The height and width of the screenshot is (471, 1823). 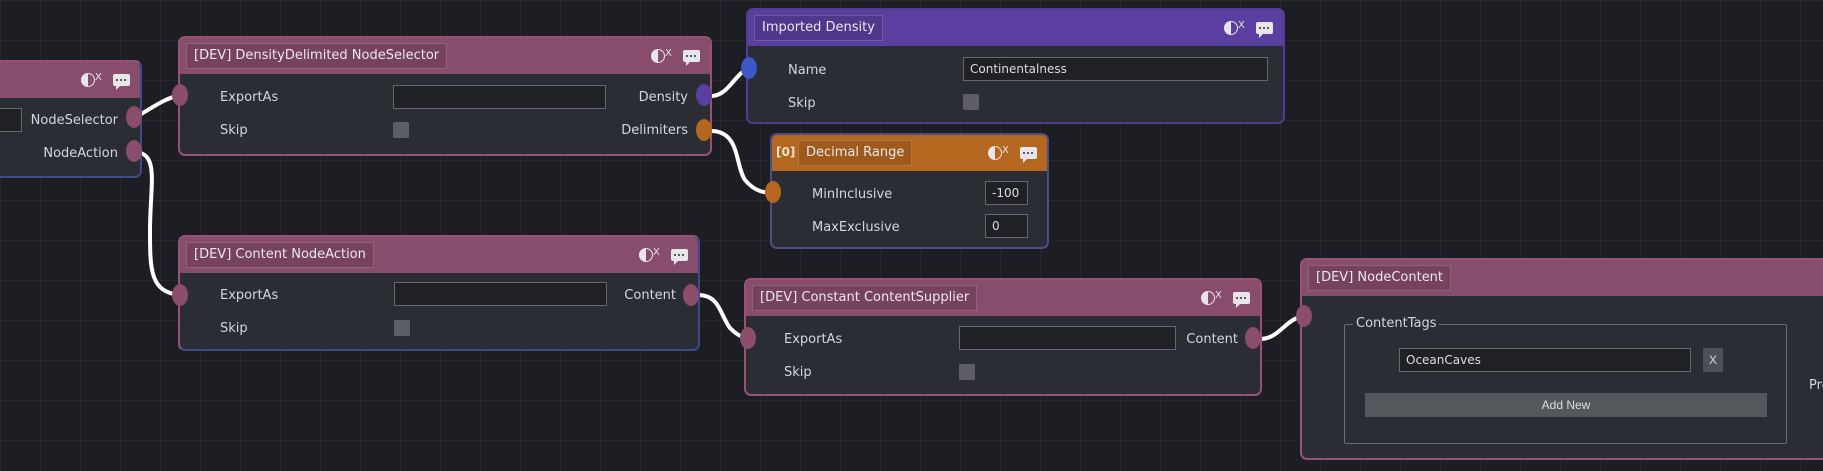 I want to click on node-header: [0] Decimal Range X, so click(x=909, y=153).